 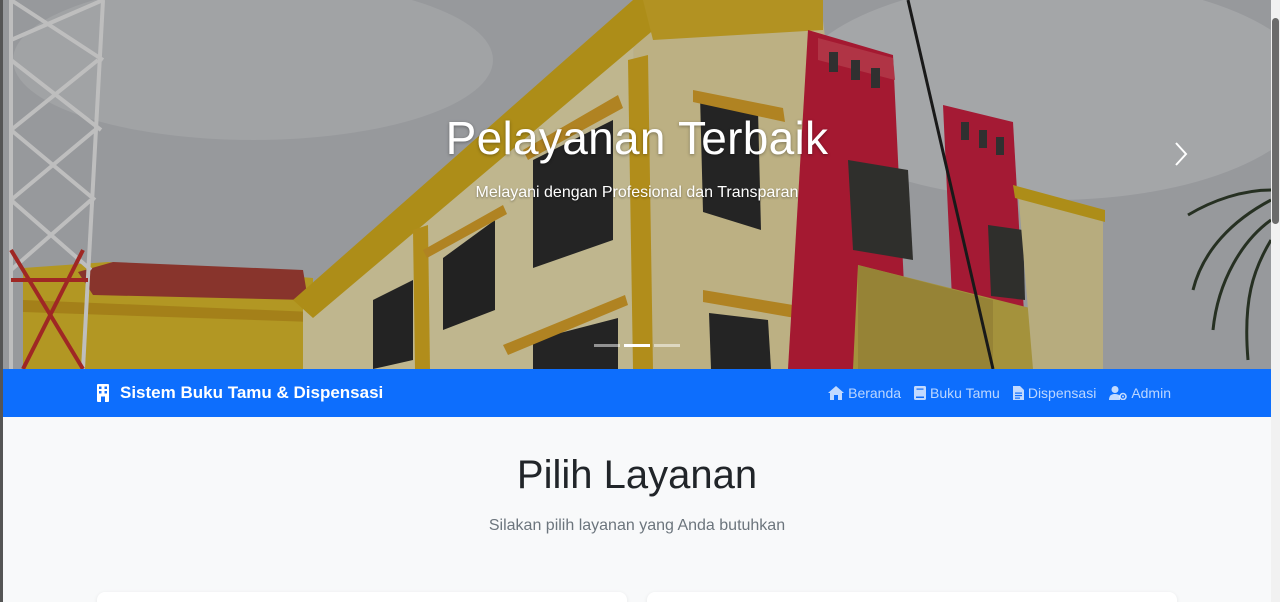 I want to click on carousel-next-button, so click(x=1181, y=154).